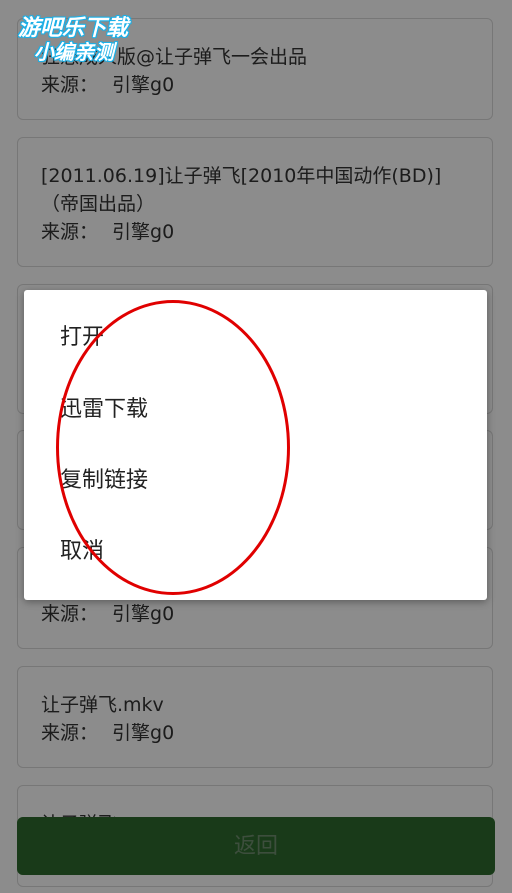 This screenshot has height=893, width=512. I want to click on watermark-line2: 小编亲测, so click(74, 52).